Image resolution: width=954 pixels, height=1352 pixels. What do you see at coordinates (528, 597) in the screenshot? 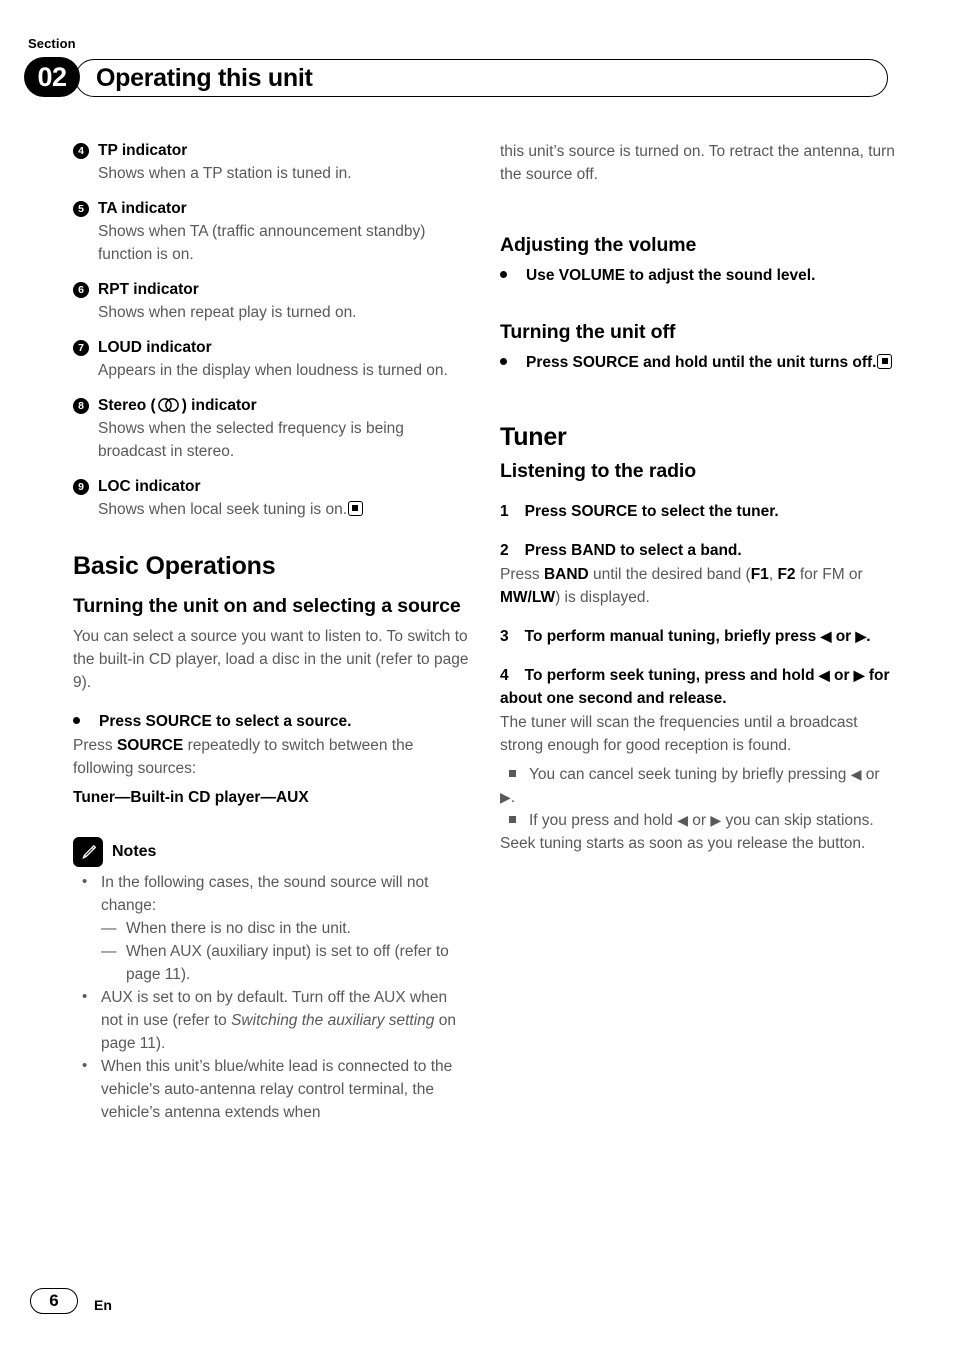
I see `band-mwlw: MW/LW` at bounding box center [528, 597].